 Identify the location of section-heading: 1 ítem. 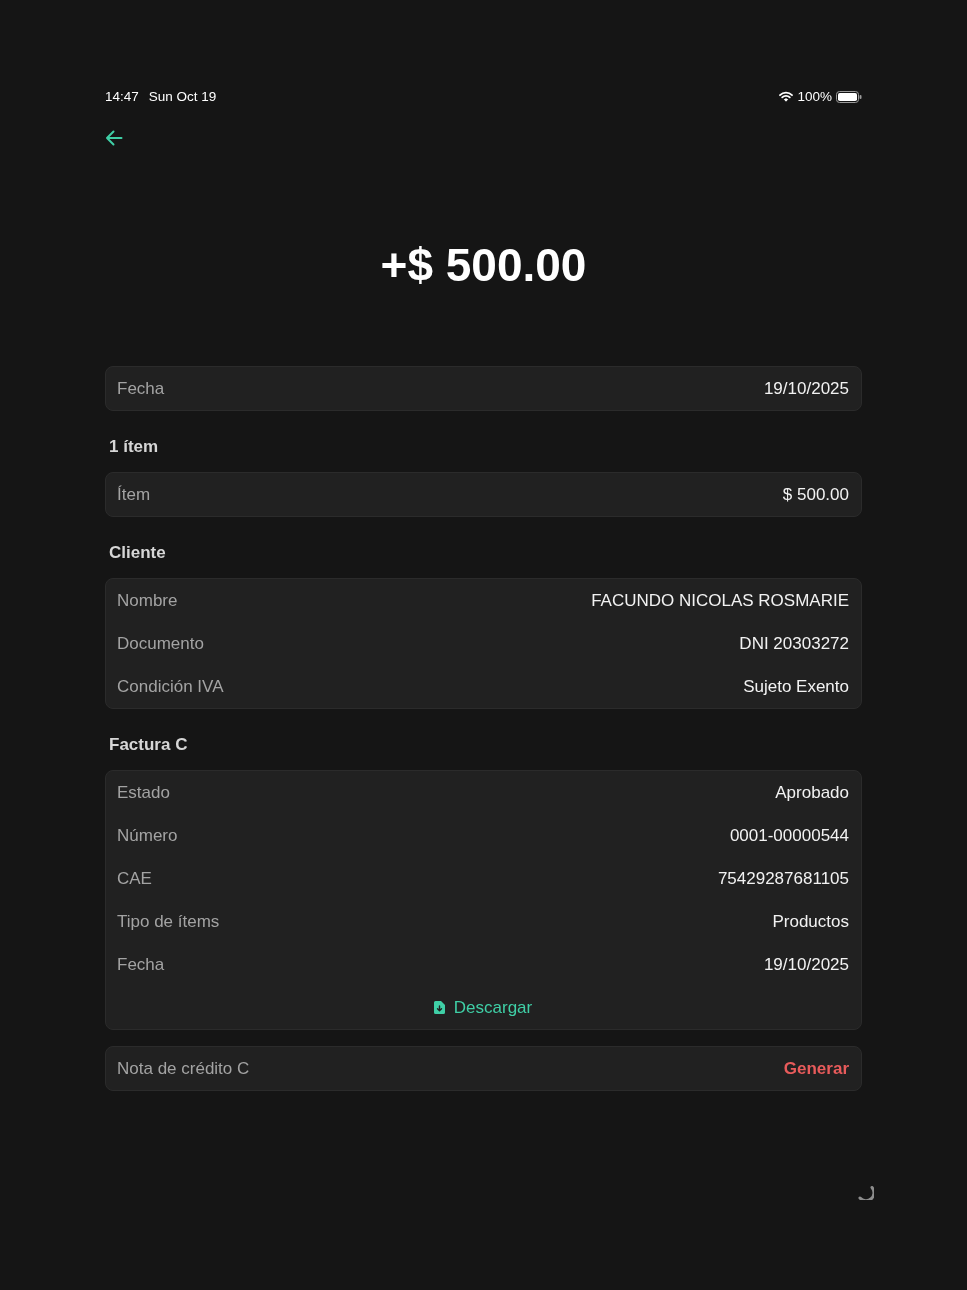
(133, 447).